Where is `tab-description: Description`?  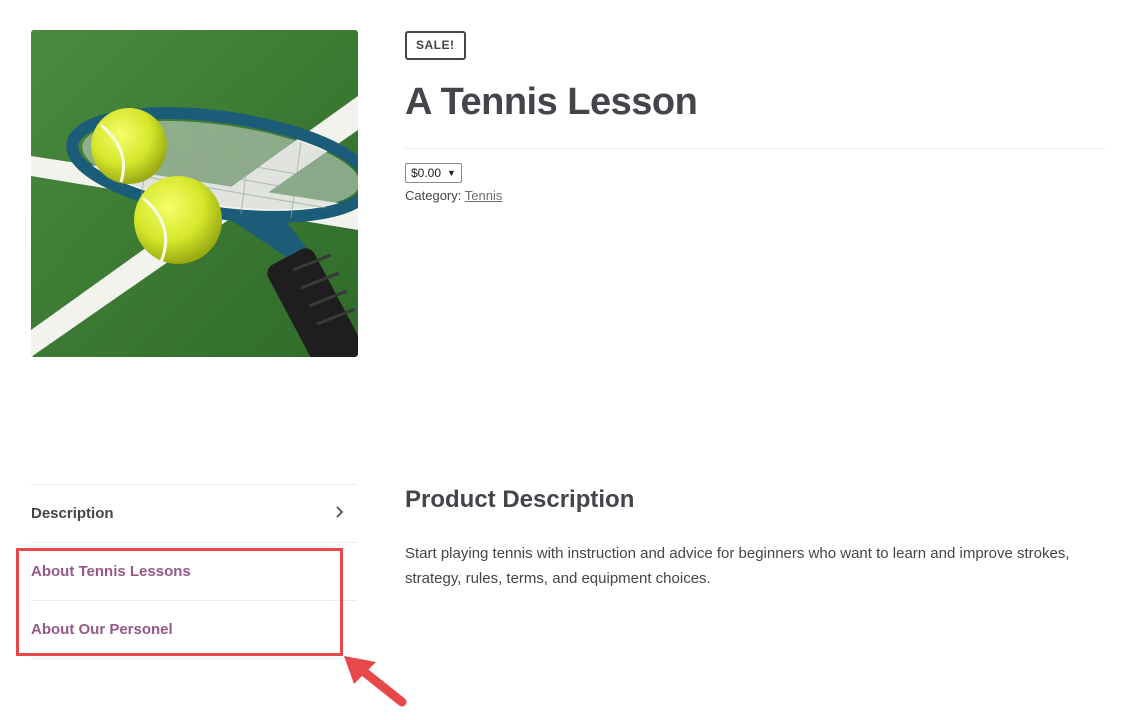
tab-description: Description is located at coordinates (194, 514).